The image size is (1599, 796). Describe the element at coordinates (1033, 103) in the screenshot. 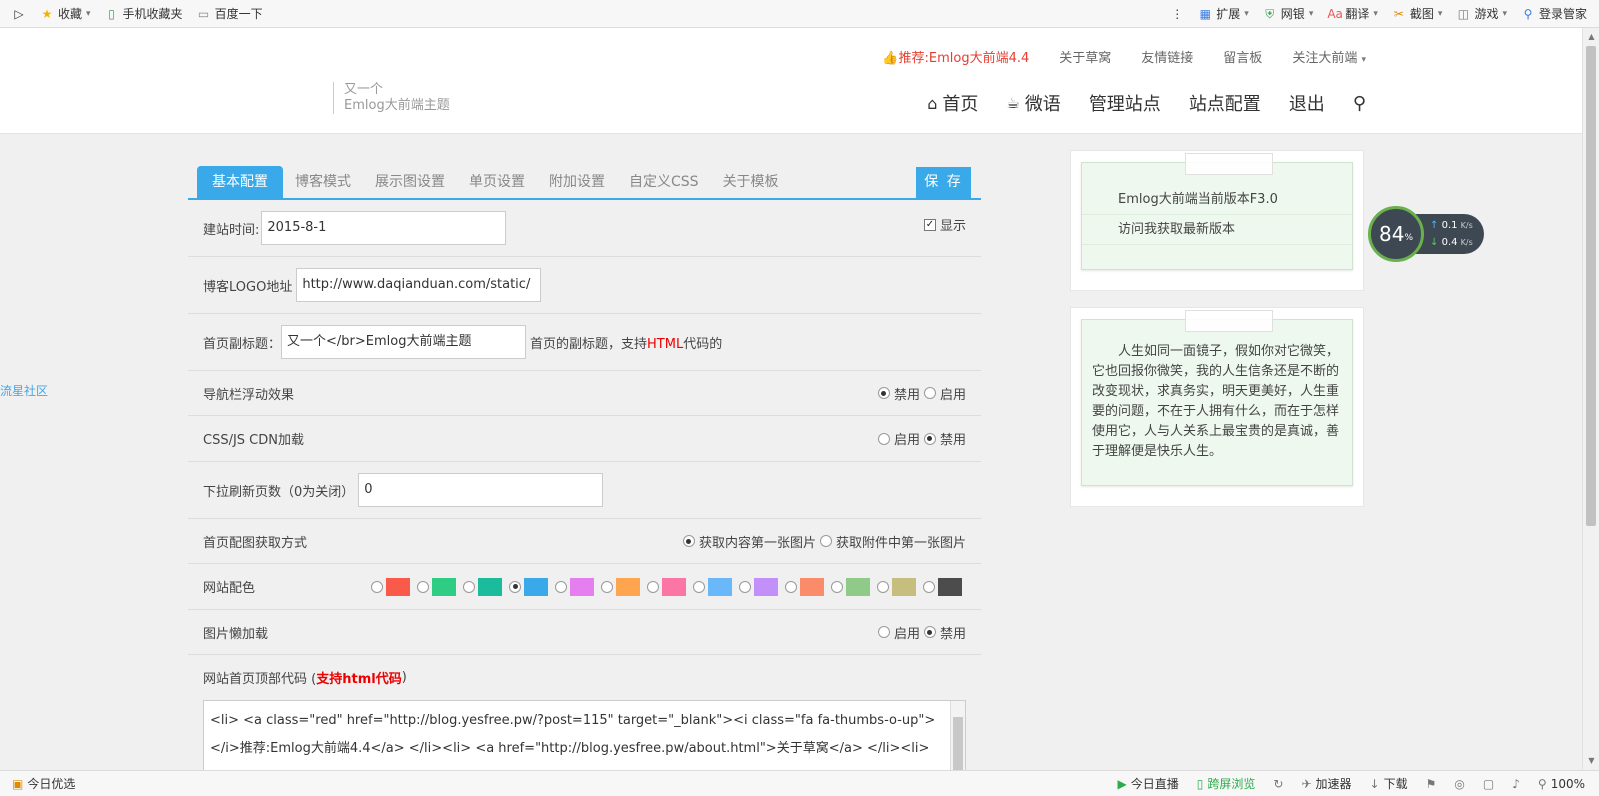

I see `nav-microblog: ☕ 微语` at that location.